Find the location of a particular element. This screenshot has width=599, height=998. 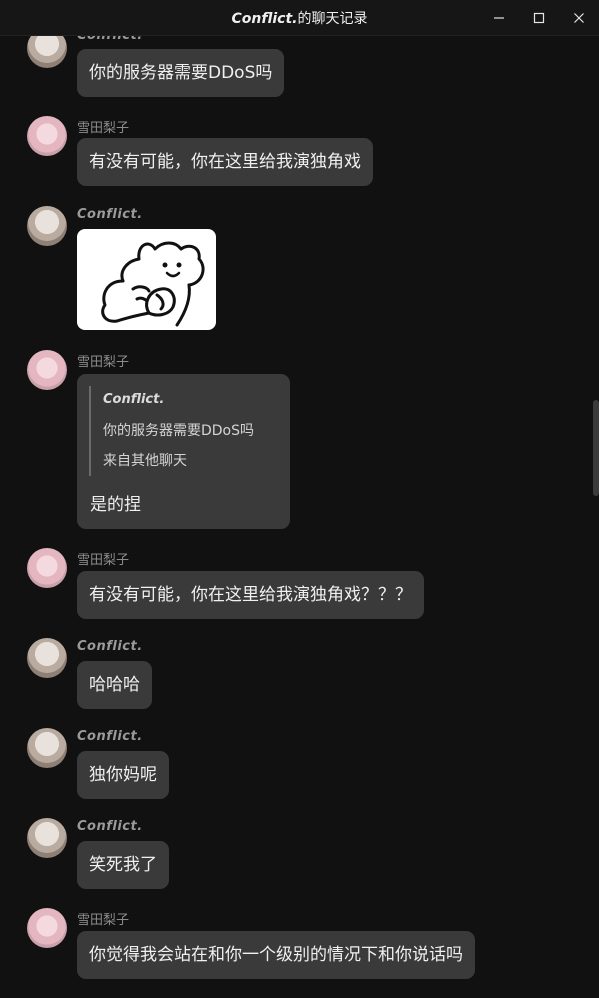

reply-bubble: Conflict. 你的服务器需要DDoS吗 来自其他聊天 是的捏 is located at coordinates (183, 451).